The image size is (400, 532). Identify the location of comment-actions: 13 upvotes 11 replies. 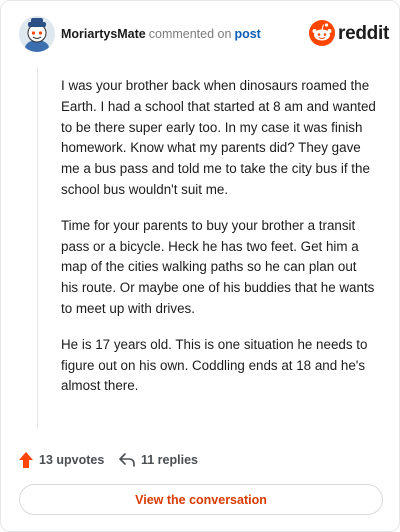
(201, 460).